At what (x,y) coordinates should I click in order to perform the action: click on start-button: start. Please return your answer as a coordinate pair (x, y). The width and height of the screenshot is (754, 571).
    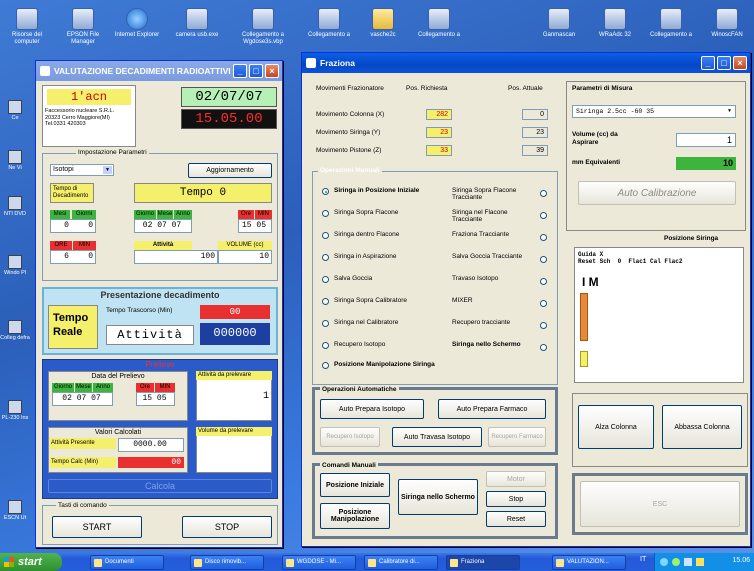
    Looking at the image, I should click on (31, 562).